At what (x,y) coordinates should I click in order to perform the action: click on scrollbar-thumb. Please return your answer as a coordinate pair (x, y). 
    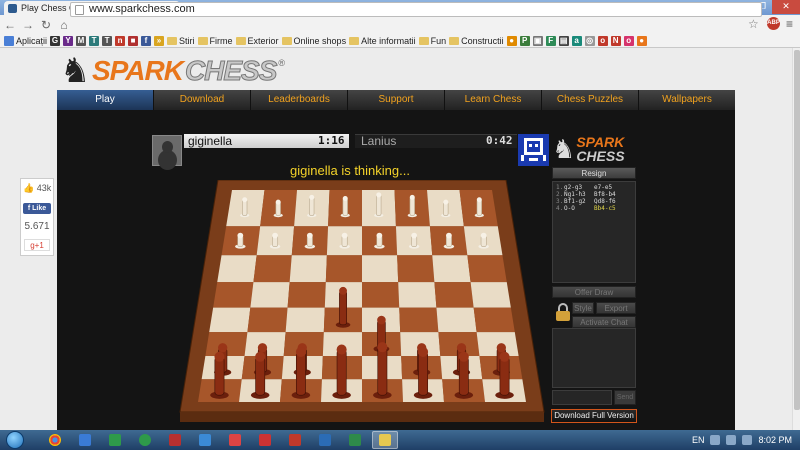
    Looking at the image, I should click on (797, 230).